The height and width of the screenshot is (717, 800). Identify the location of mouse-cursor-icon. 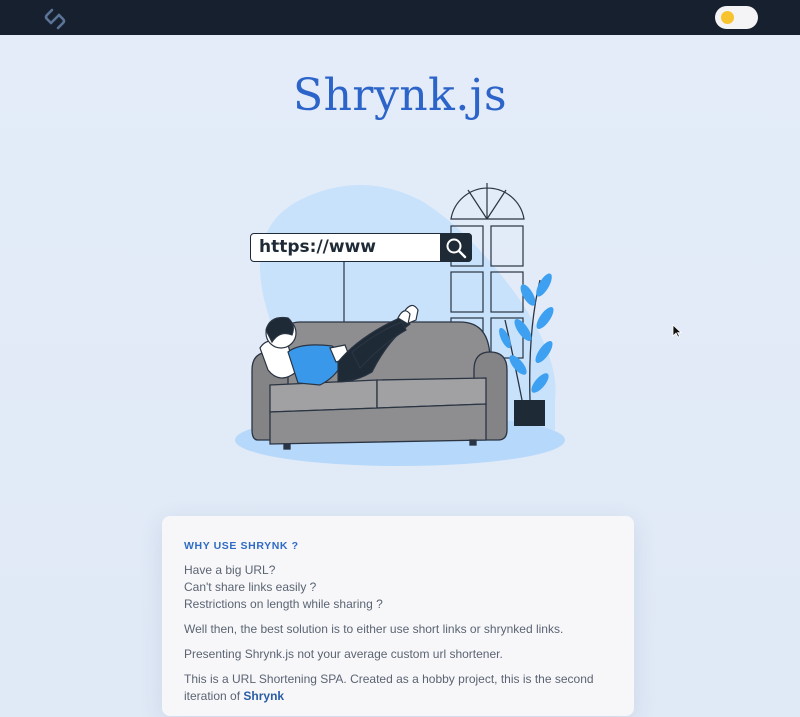
(677, 331).